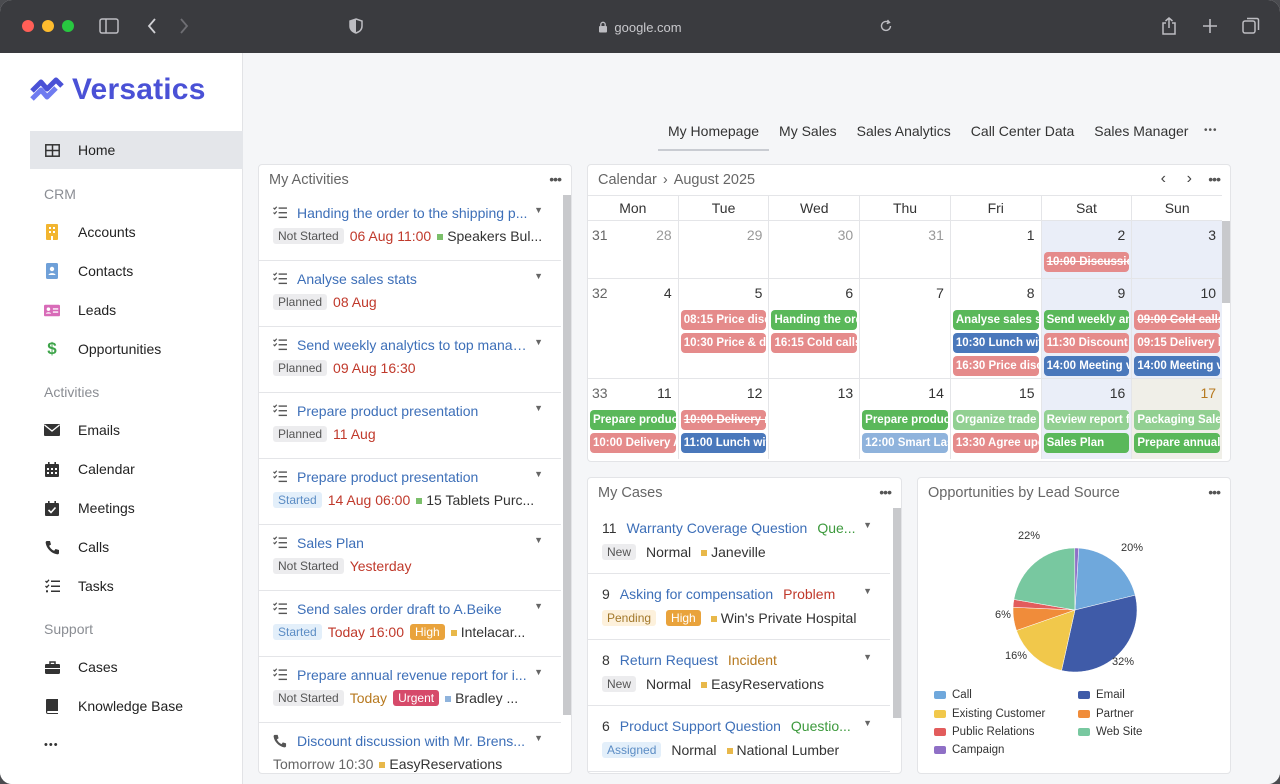  I want to click on opportunities-more-icon: •••, so click(1214, 492).